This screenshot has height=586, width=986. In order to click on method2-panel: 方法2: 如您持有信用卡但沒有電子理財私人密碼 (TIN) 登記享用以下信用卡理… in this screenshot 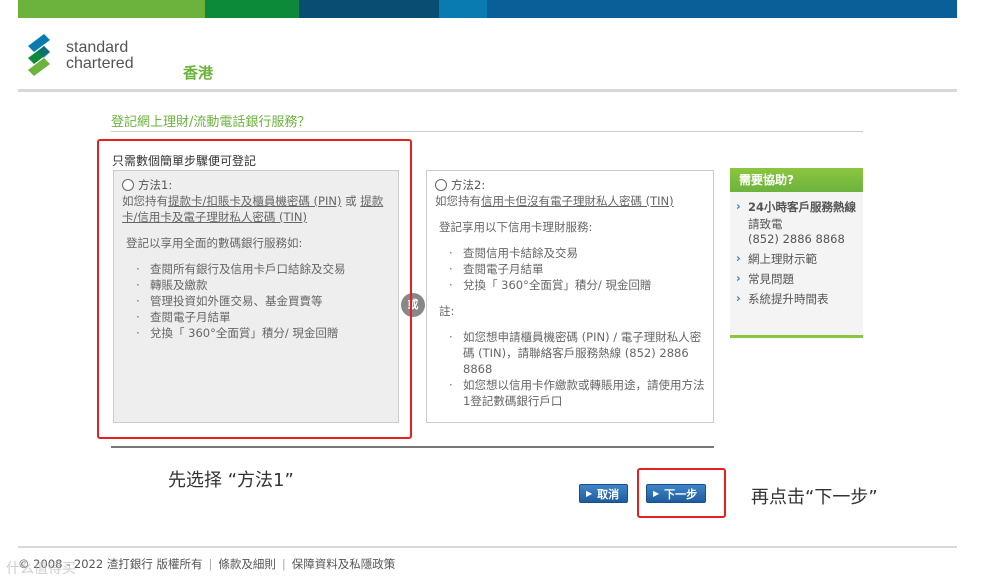, I will do `click(570, 296)`.